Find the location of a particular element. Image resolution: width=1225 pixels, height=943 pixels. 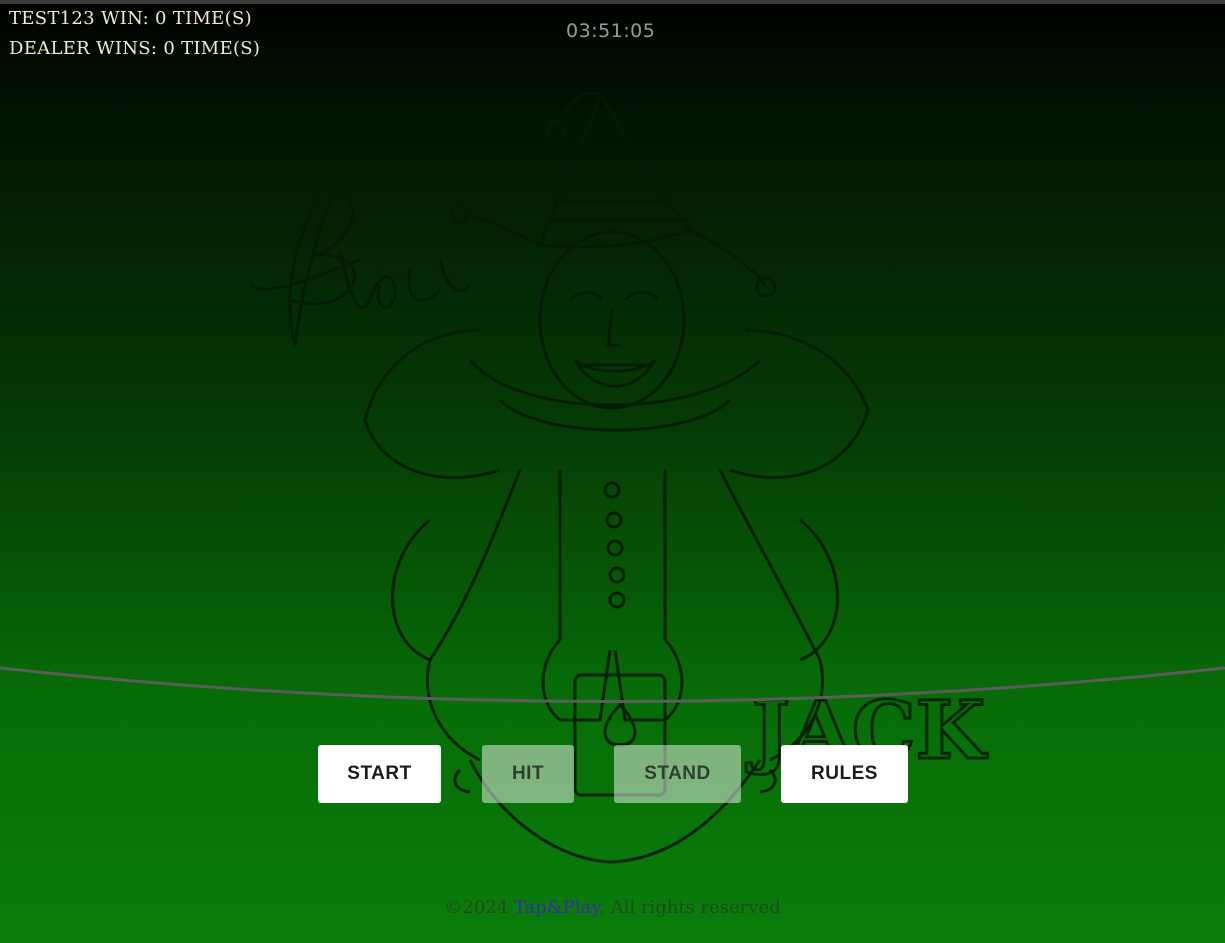

footer-prefix: ©2024 is located at coordinates (479, 907).